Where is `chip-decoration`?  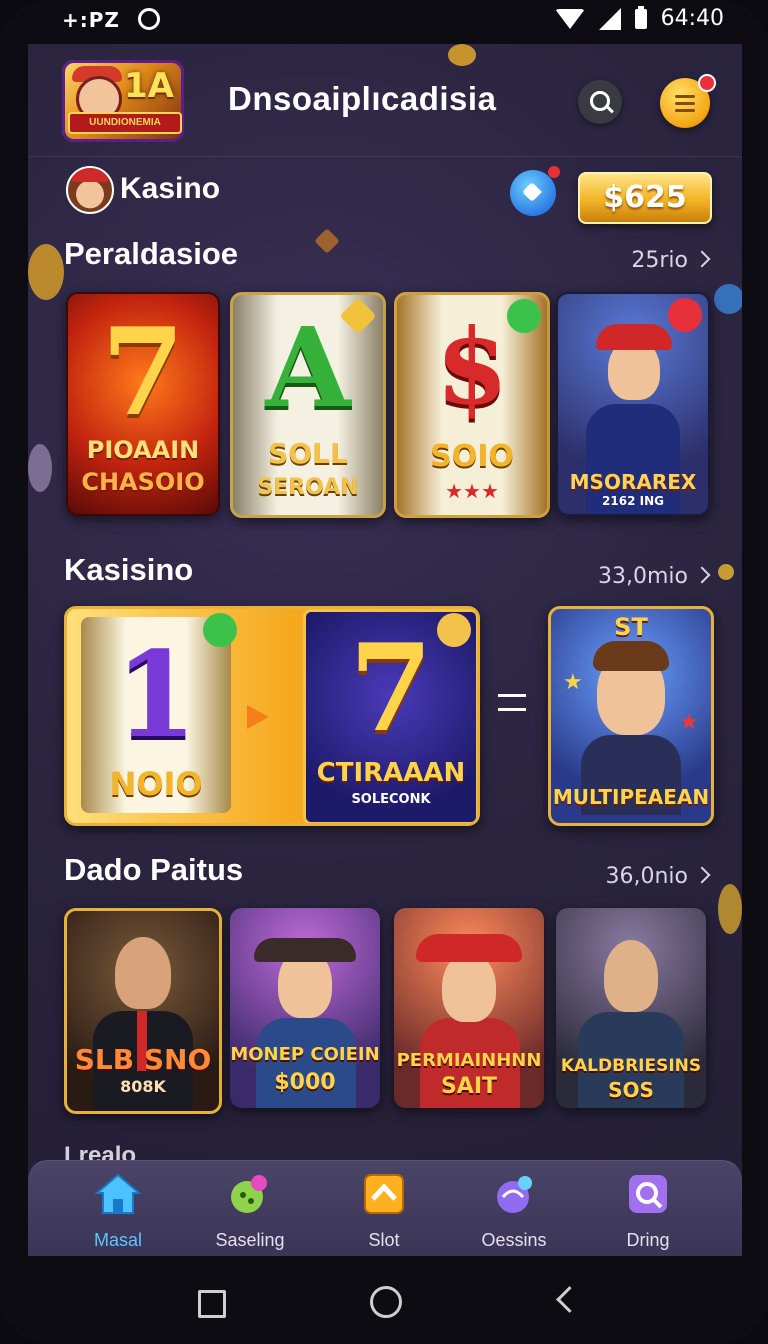
chip-decoration is located at coordinates (40, 468).